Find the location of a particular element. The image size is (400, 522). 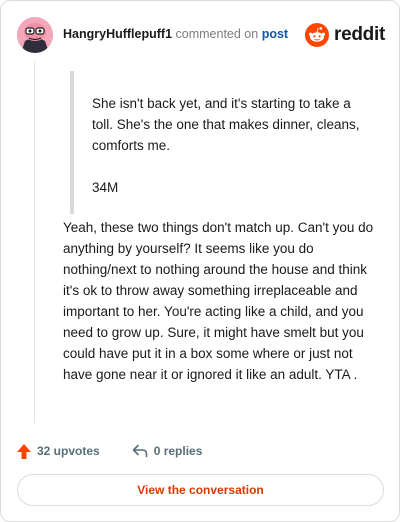

quote-paragraph: 34M is located at coordinates (105, 187).